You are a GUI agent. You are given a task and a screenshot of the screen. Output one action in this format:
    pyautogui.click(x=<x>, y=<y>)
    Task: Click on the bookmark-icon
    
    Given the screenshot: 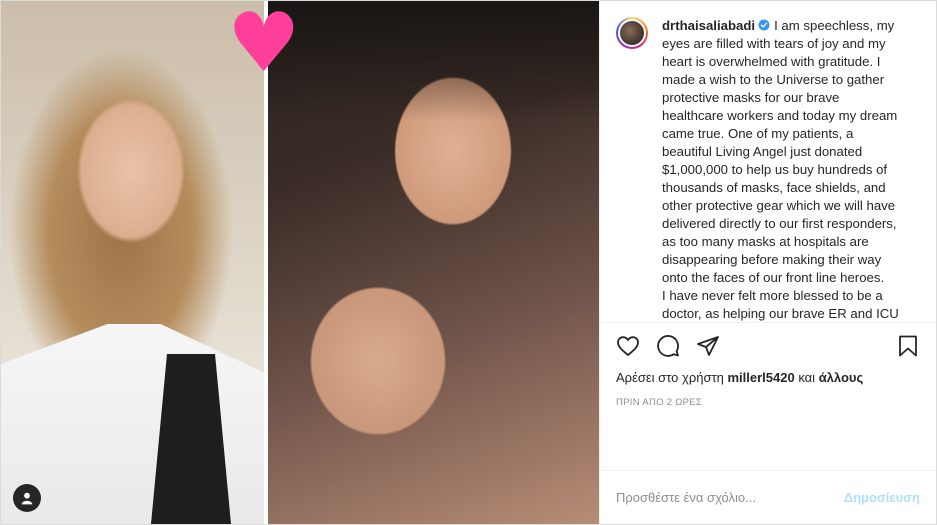 What is the action you would take?
    pyautogui.click(x=908, y=346)
    